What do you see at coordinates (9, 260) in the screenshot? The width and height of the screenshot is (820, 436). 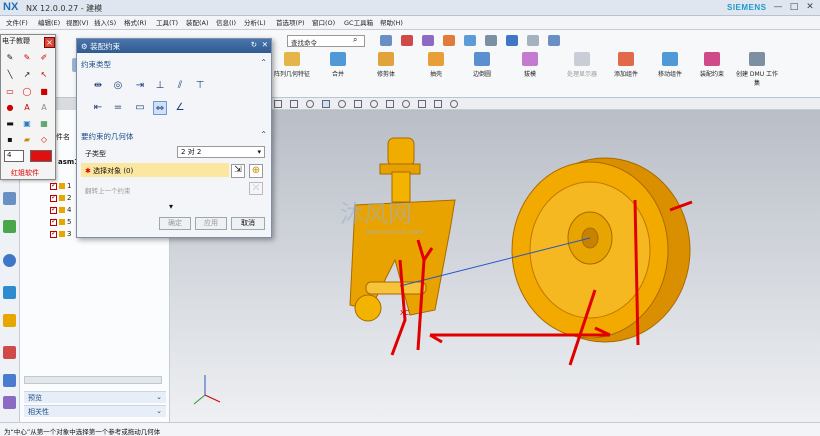 I see `part-navigator-icon` at bounding box center [9, 260].